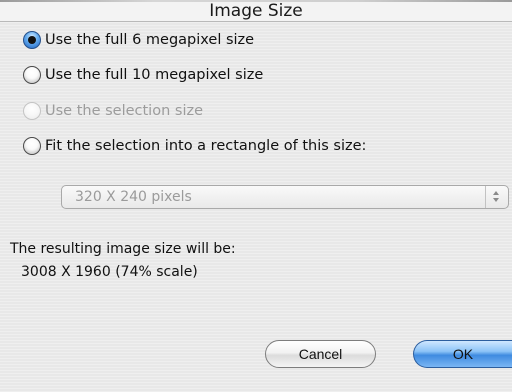  I want to click on title-bar: Image Size, so click(256, 11).